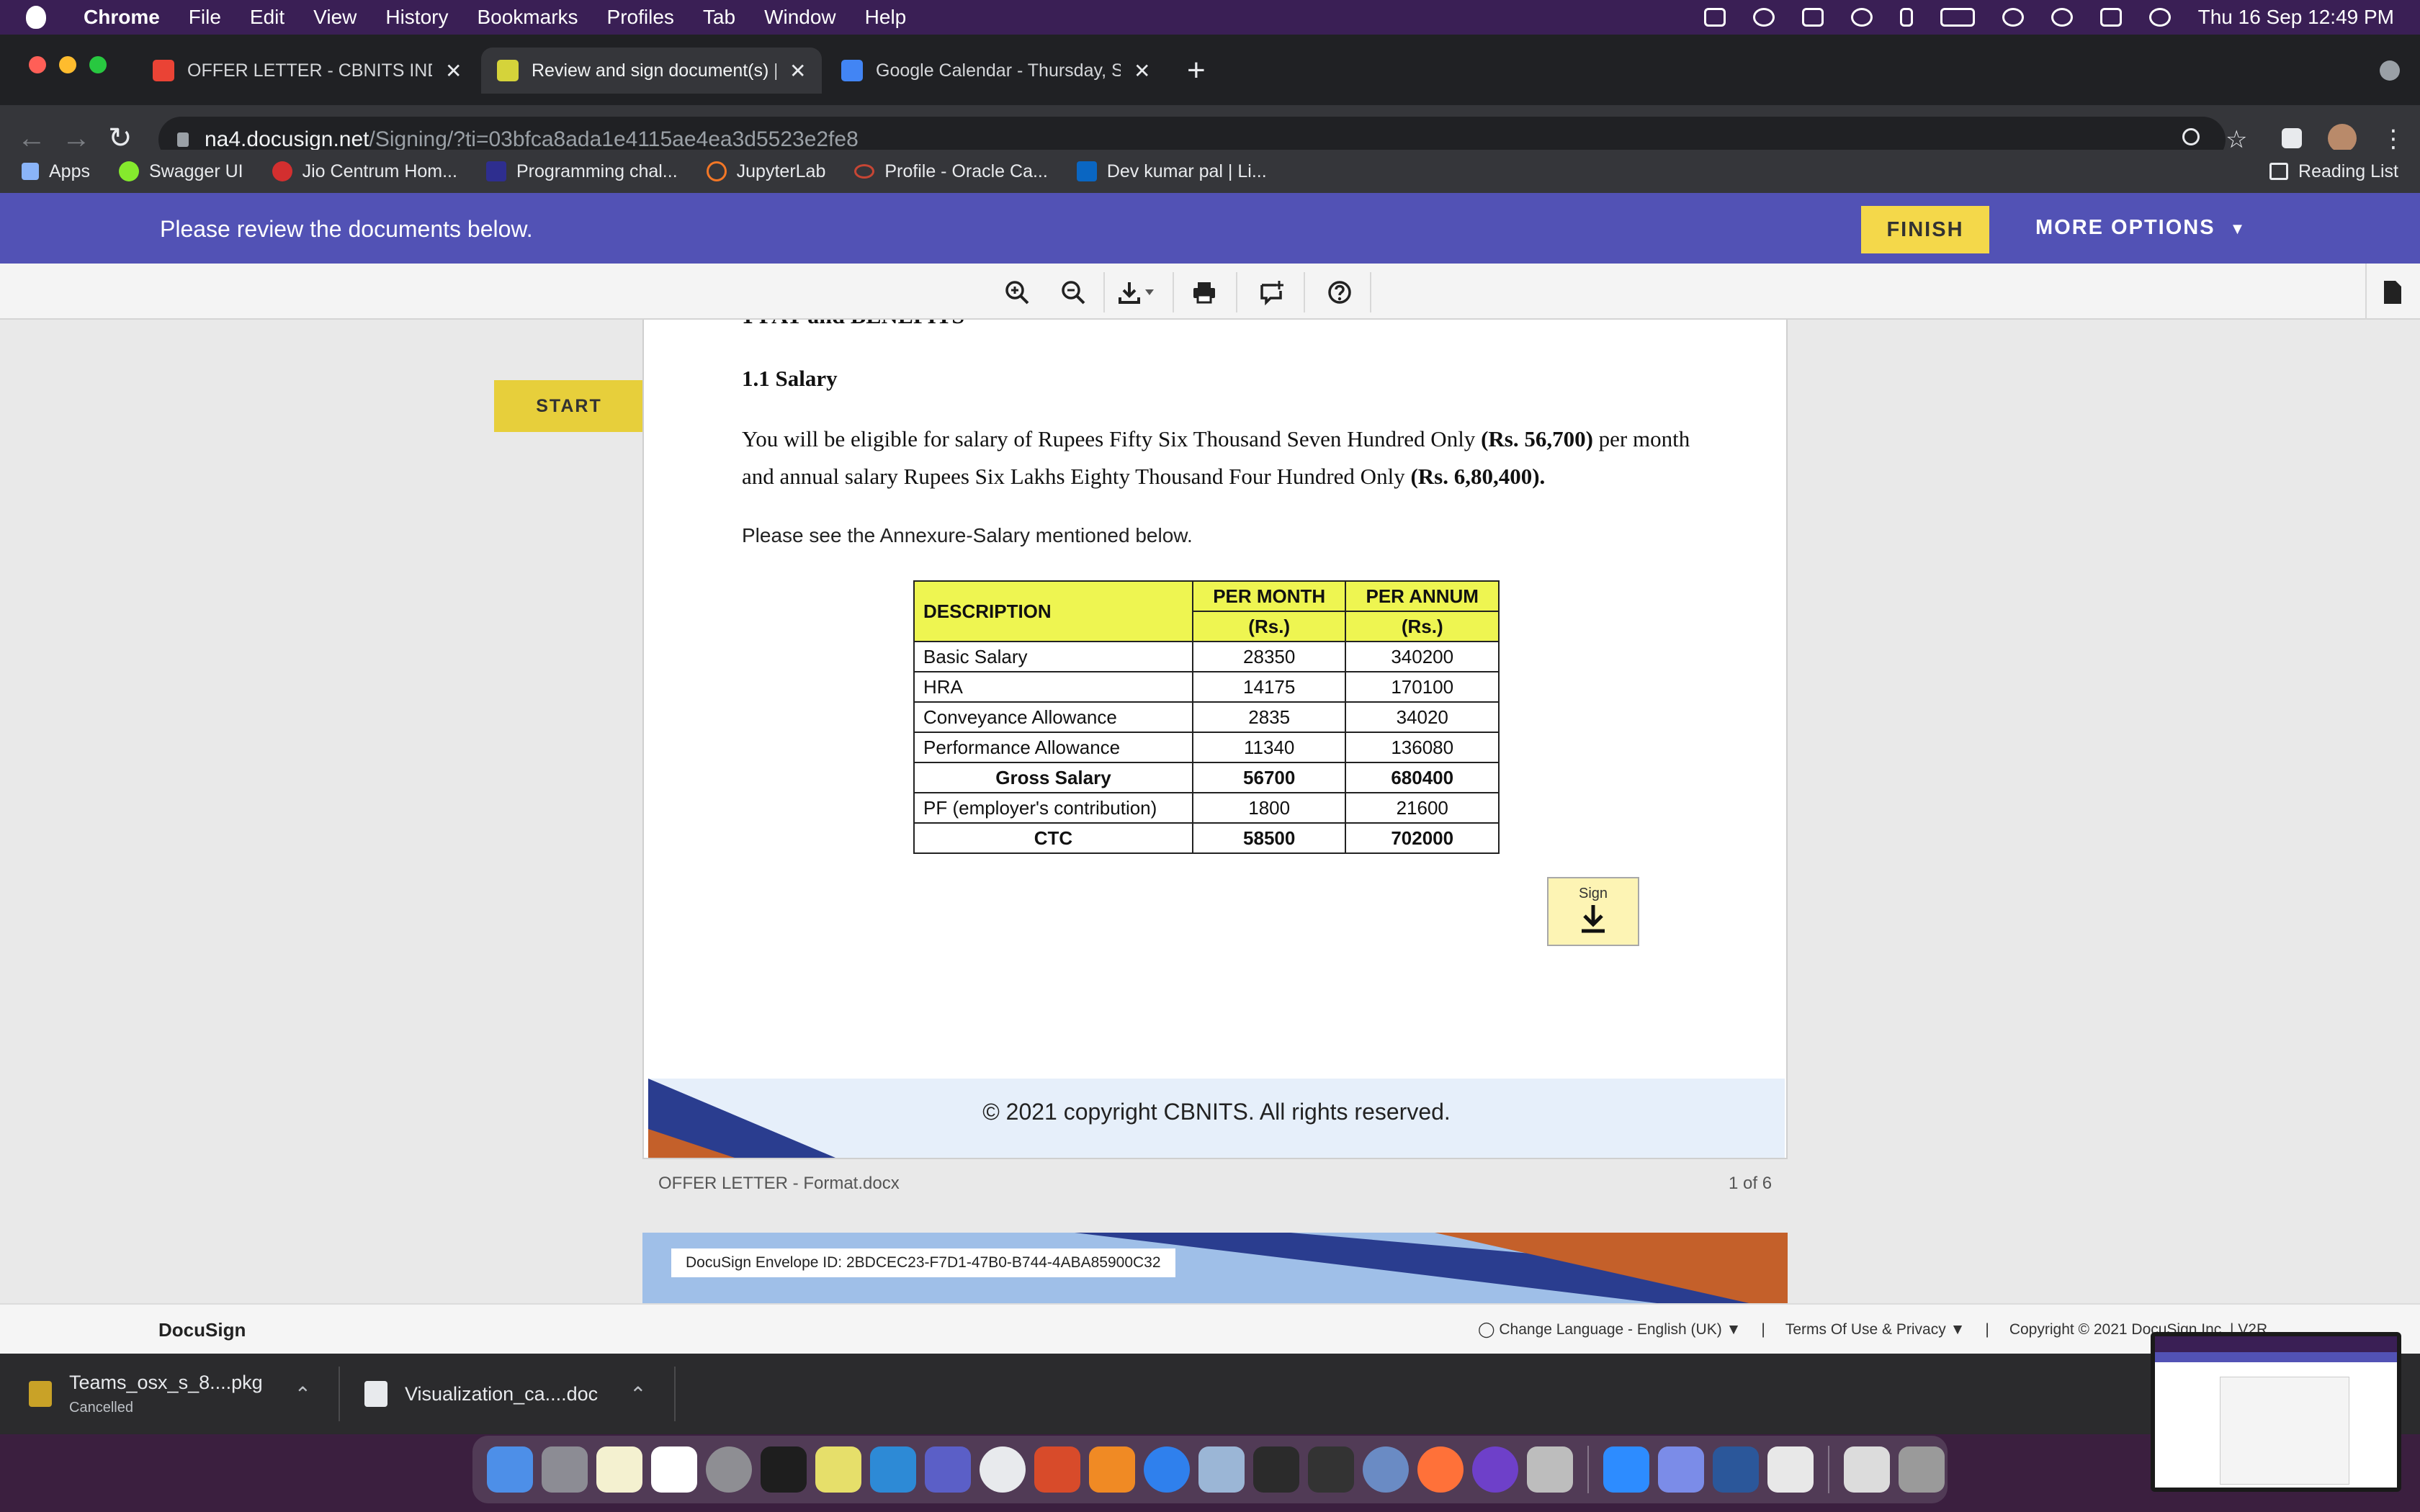 The image size is (2420, 1512). Describe the element at coordinates (838, 1469) in the screenshot. I see `stickies-icon` at that location.